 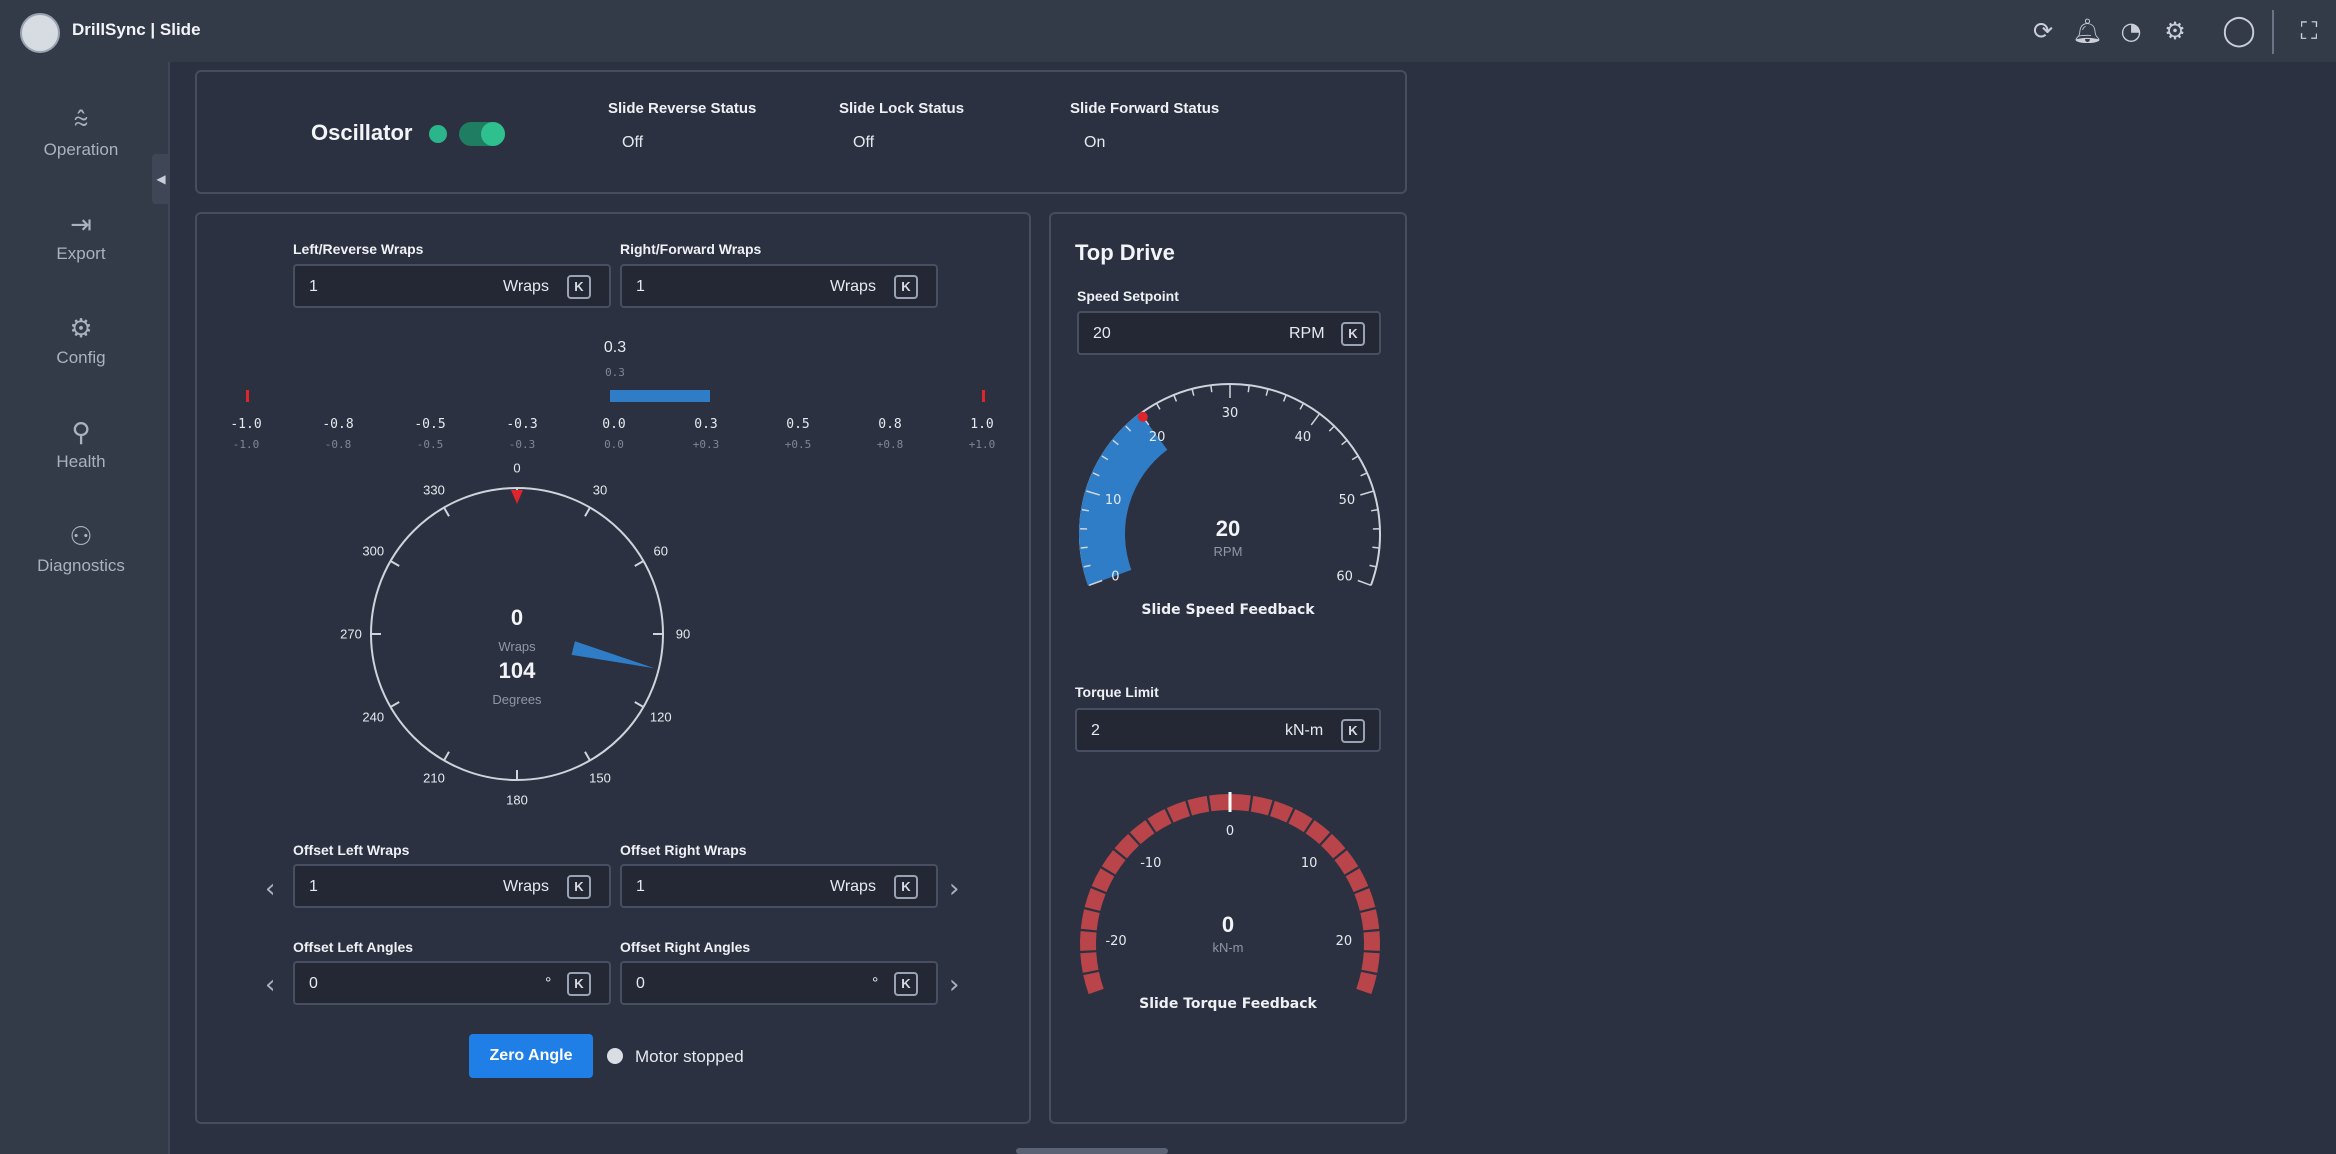 I want to click on scale-tick-sublabel: -1.0, so click(x=246, y=444).